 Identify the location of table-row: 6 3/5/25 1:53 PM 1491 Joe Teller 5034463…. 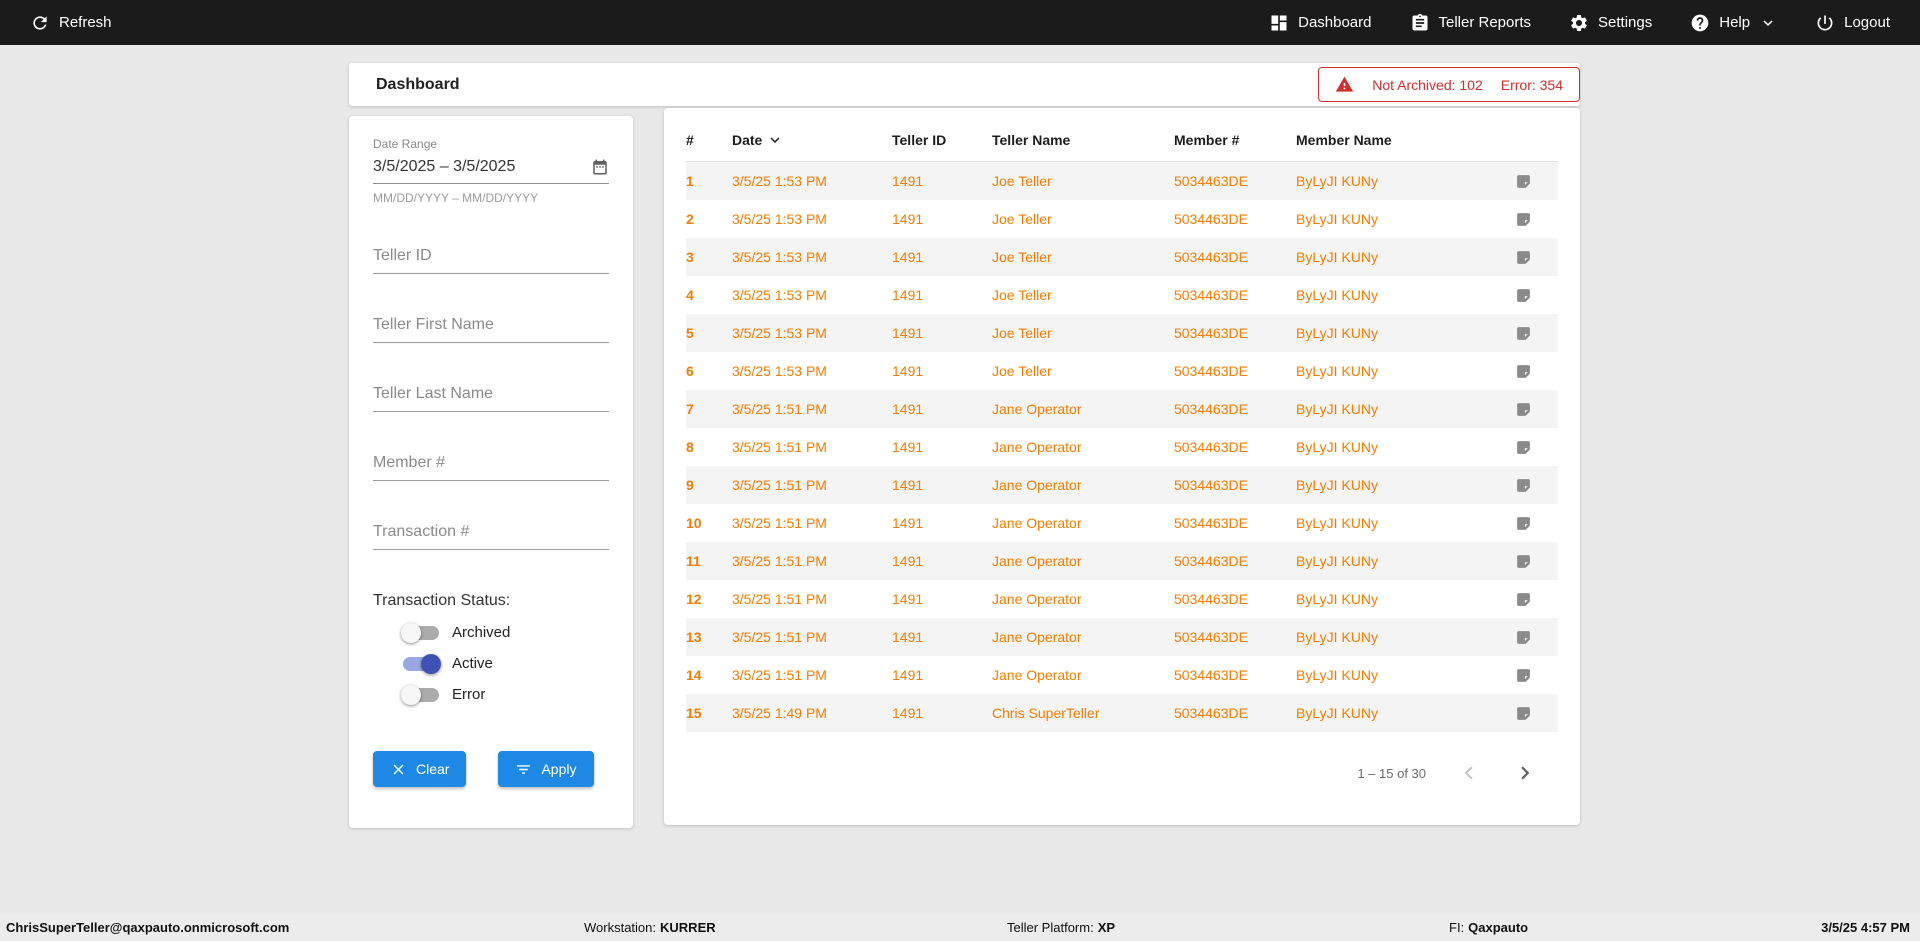
(1122, 371).